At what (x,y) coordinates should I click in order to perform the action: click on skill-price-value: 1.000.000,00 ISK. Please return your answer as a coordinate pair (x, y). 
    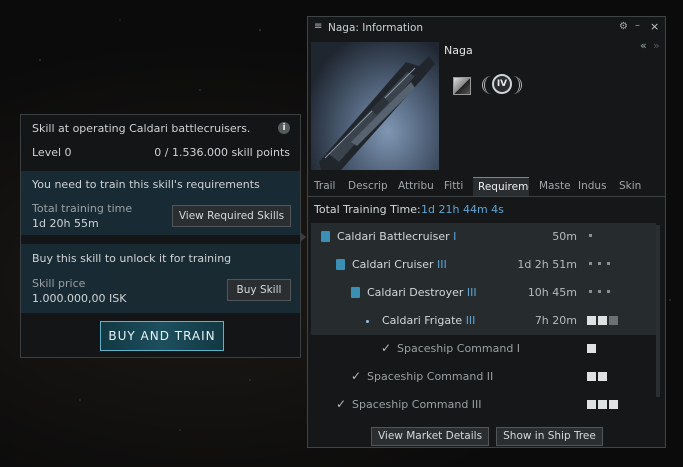
    Looking at the image, I should click on (79, 298).